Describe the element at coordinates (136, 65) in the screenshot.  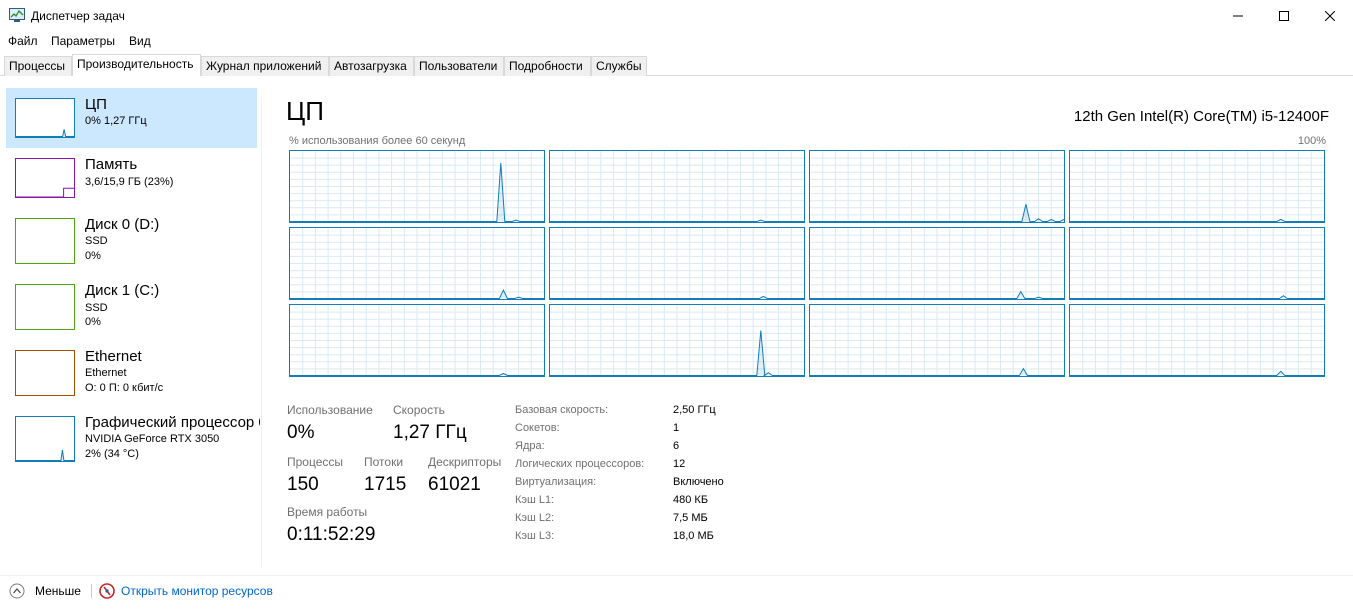
I see `tab-performance: Производительность` at that location.